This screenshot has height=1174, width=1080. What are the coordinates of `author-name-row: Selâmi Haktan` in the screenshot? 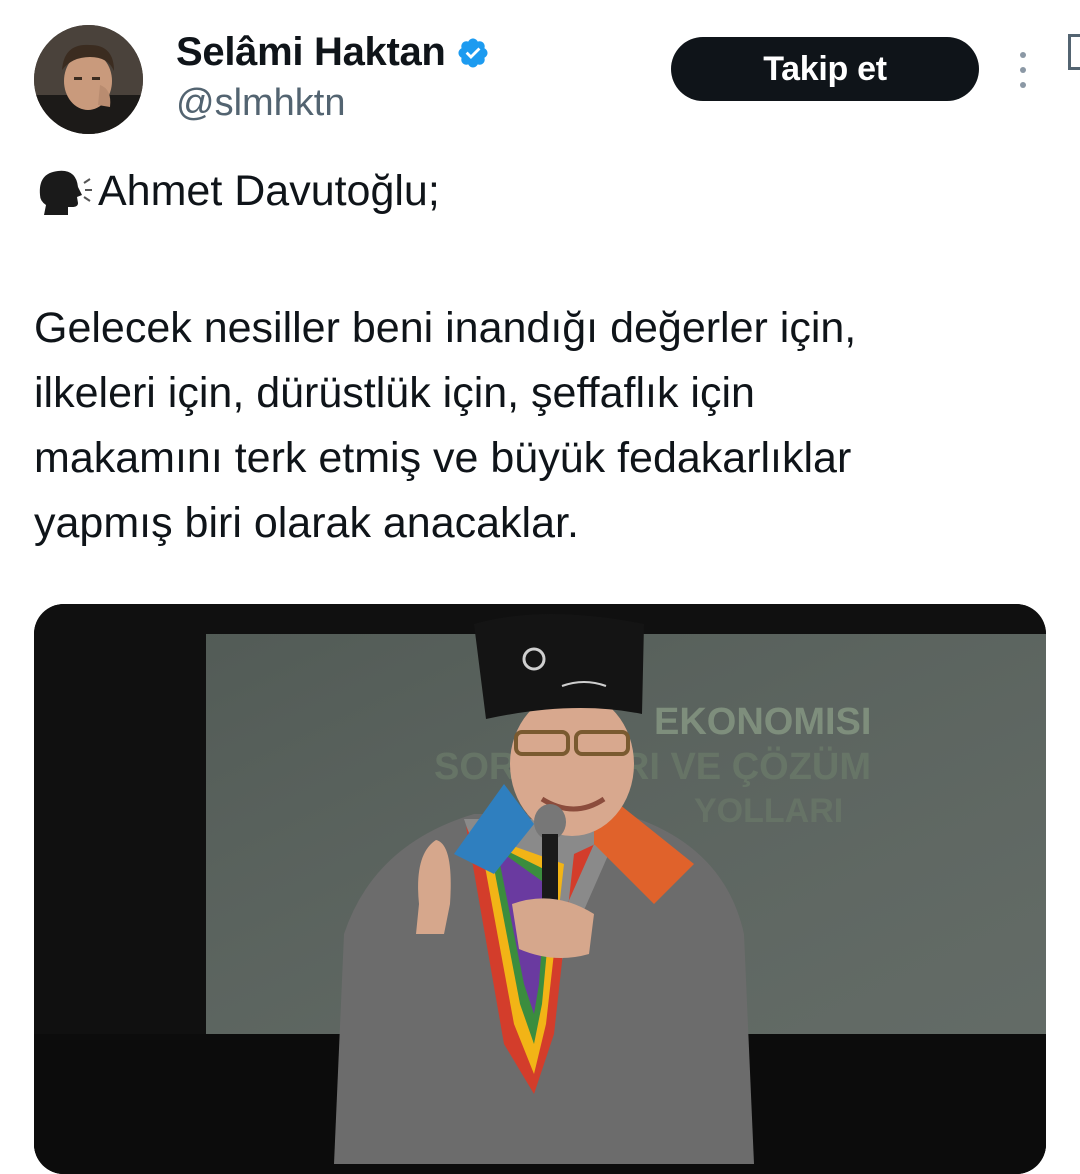 It's located at (333, 52).